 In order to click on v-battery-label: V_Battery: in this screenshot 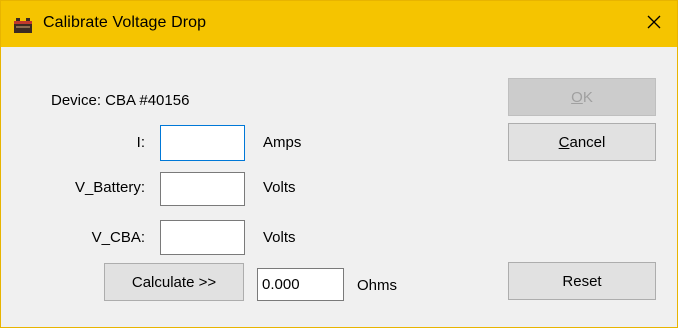, I will do `click(109, 187)`.